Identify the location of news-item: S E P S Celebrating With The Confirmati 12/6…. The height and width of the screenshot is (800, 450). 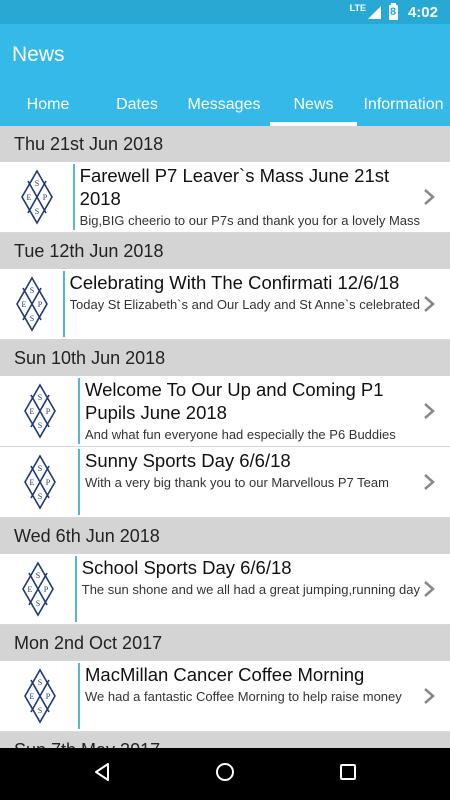
(225, 304).